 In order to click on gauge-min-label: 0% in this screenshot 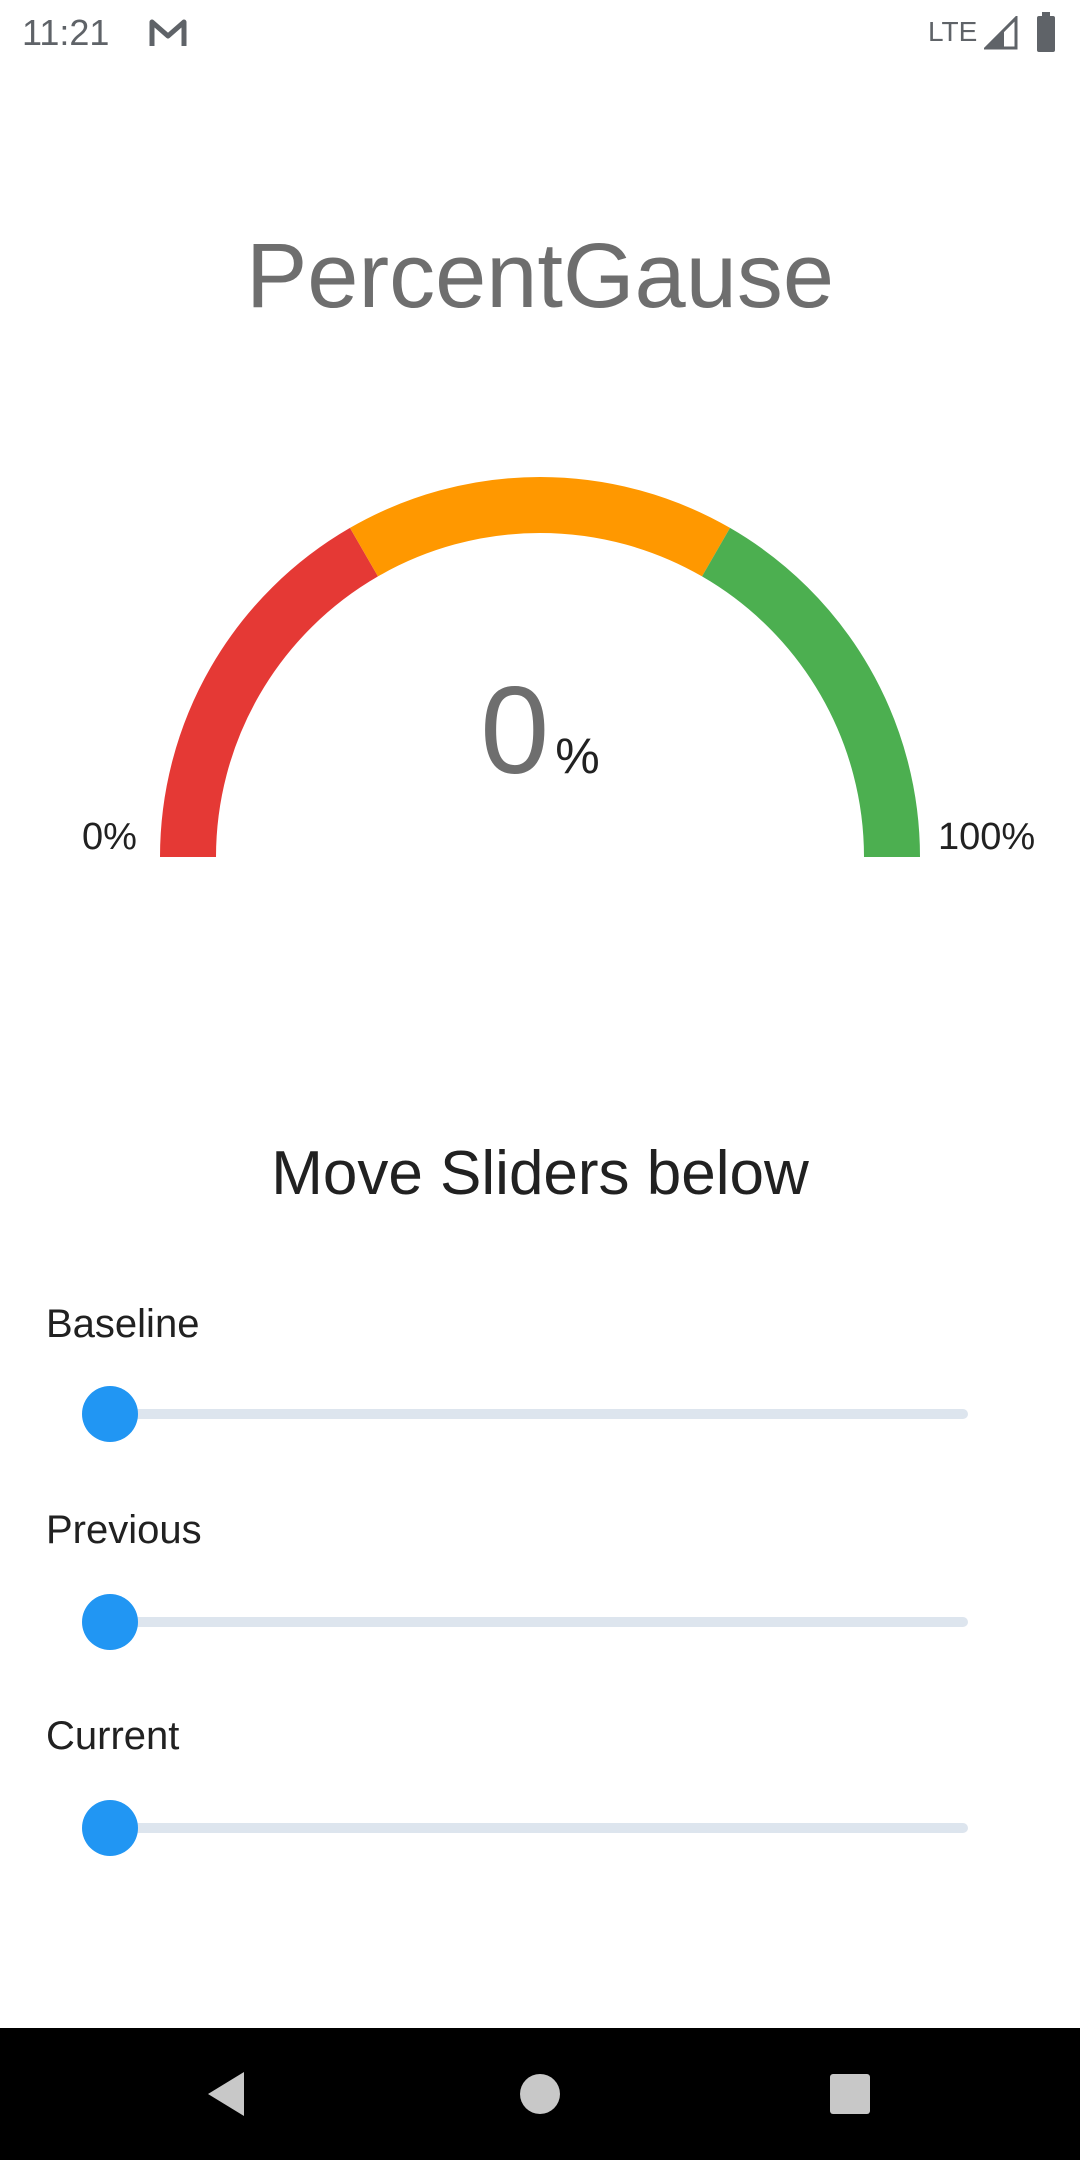, I will do `click(109, 837)`.